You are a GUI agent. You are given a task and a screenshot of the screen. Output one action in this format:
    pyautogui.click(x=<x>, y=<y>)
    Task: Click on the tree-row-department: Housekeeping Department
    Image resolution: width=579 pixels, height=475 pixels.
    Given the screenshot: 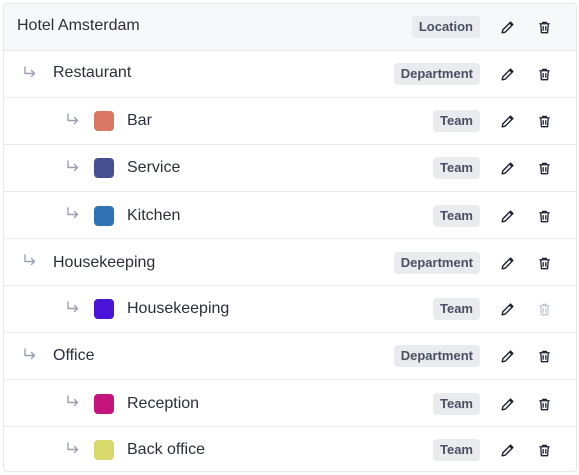 What is the action you would take?
    pyautogui.click(x=290, y=262)
    